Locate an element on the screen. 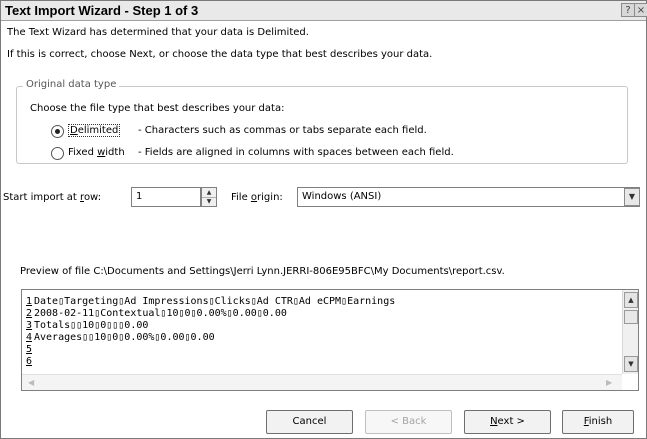 This screenshot has width=647, height=439. fixed-width-label-pre: Fixed is located at coordinates (83, 152).